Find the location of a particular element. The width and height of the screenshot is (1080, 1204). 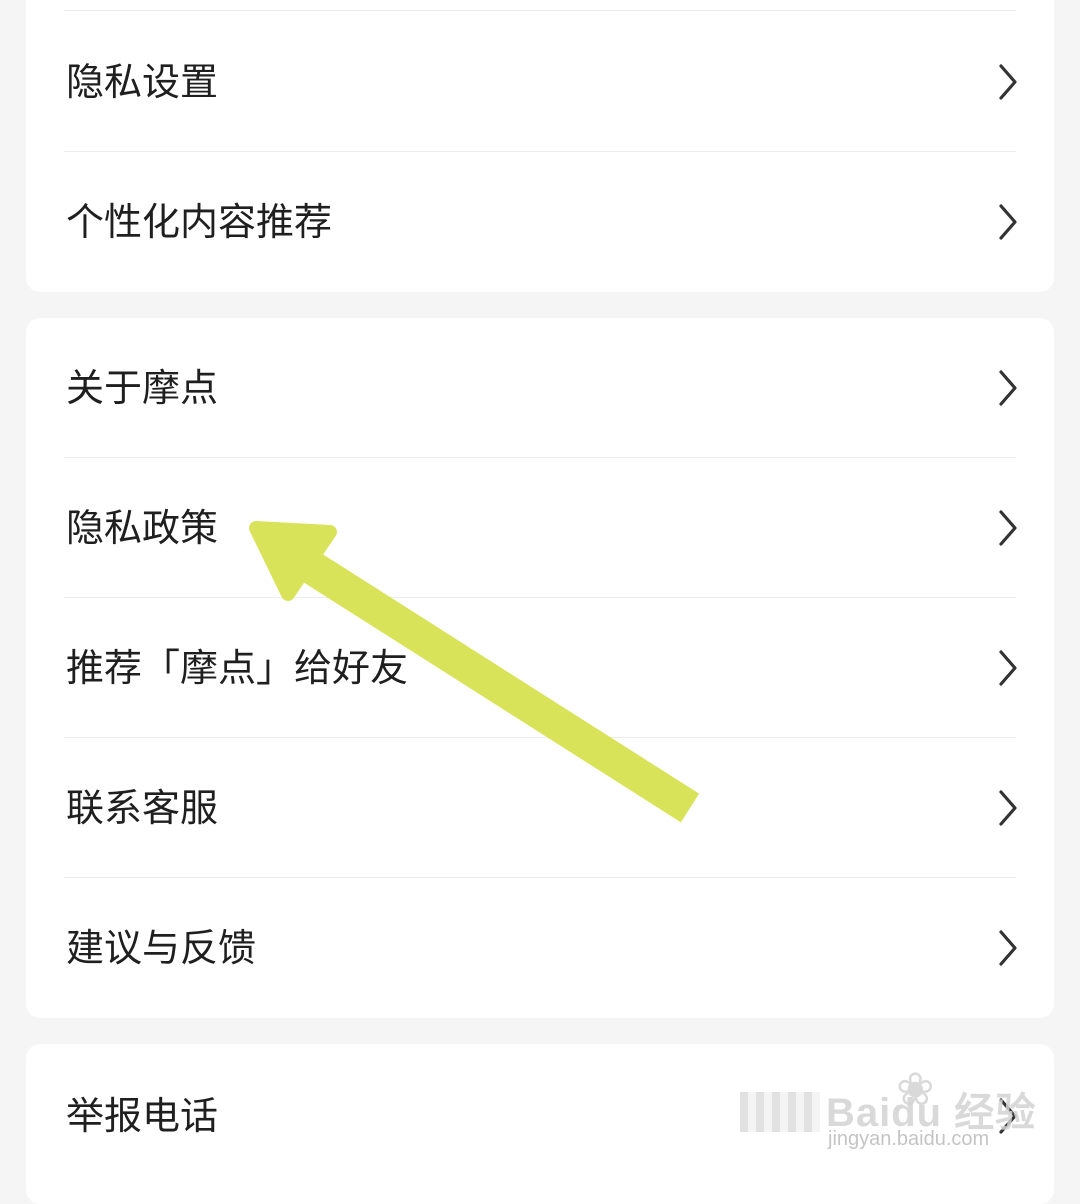

settings-item-label: 举报电话 is located at coordinates (142, 1116).